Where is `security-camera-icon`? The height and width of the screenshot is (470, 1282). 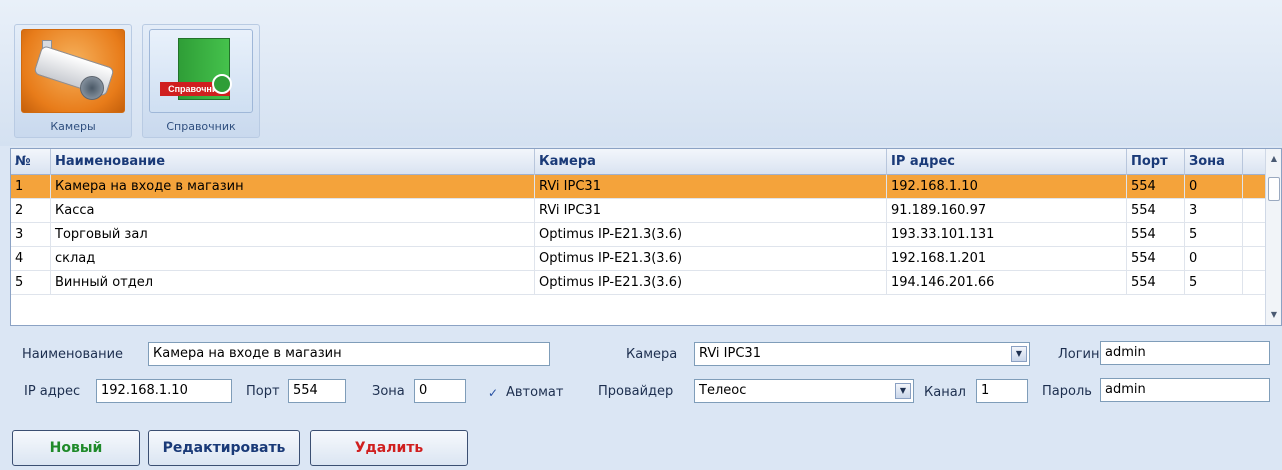 security-camera-icon is located at coordinates (73, 71).